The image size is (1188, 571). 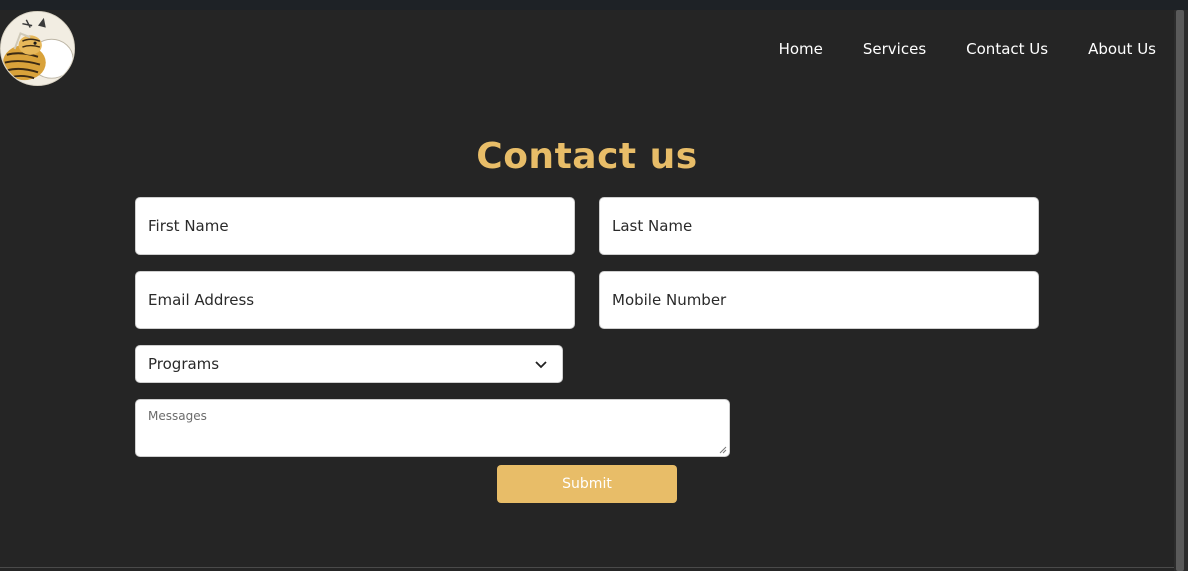 What do you see at coordinates (801, 49) in the screenshot?
I see `nav-home: Home` at bounding box center [801, 49].